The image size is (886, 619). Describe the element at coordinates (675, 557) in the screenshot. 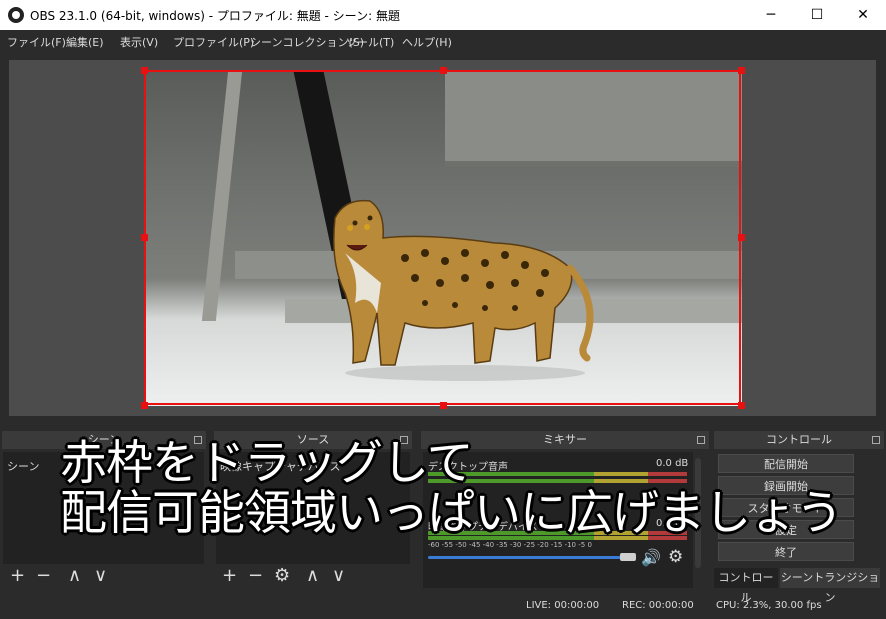

I see `mixer-gear-icon: ⚙` at that location.